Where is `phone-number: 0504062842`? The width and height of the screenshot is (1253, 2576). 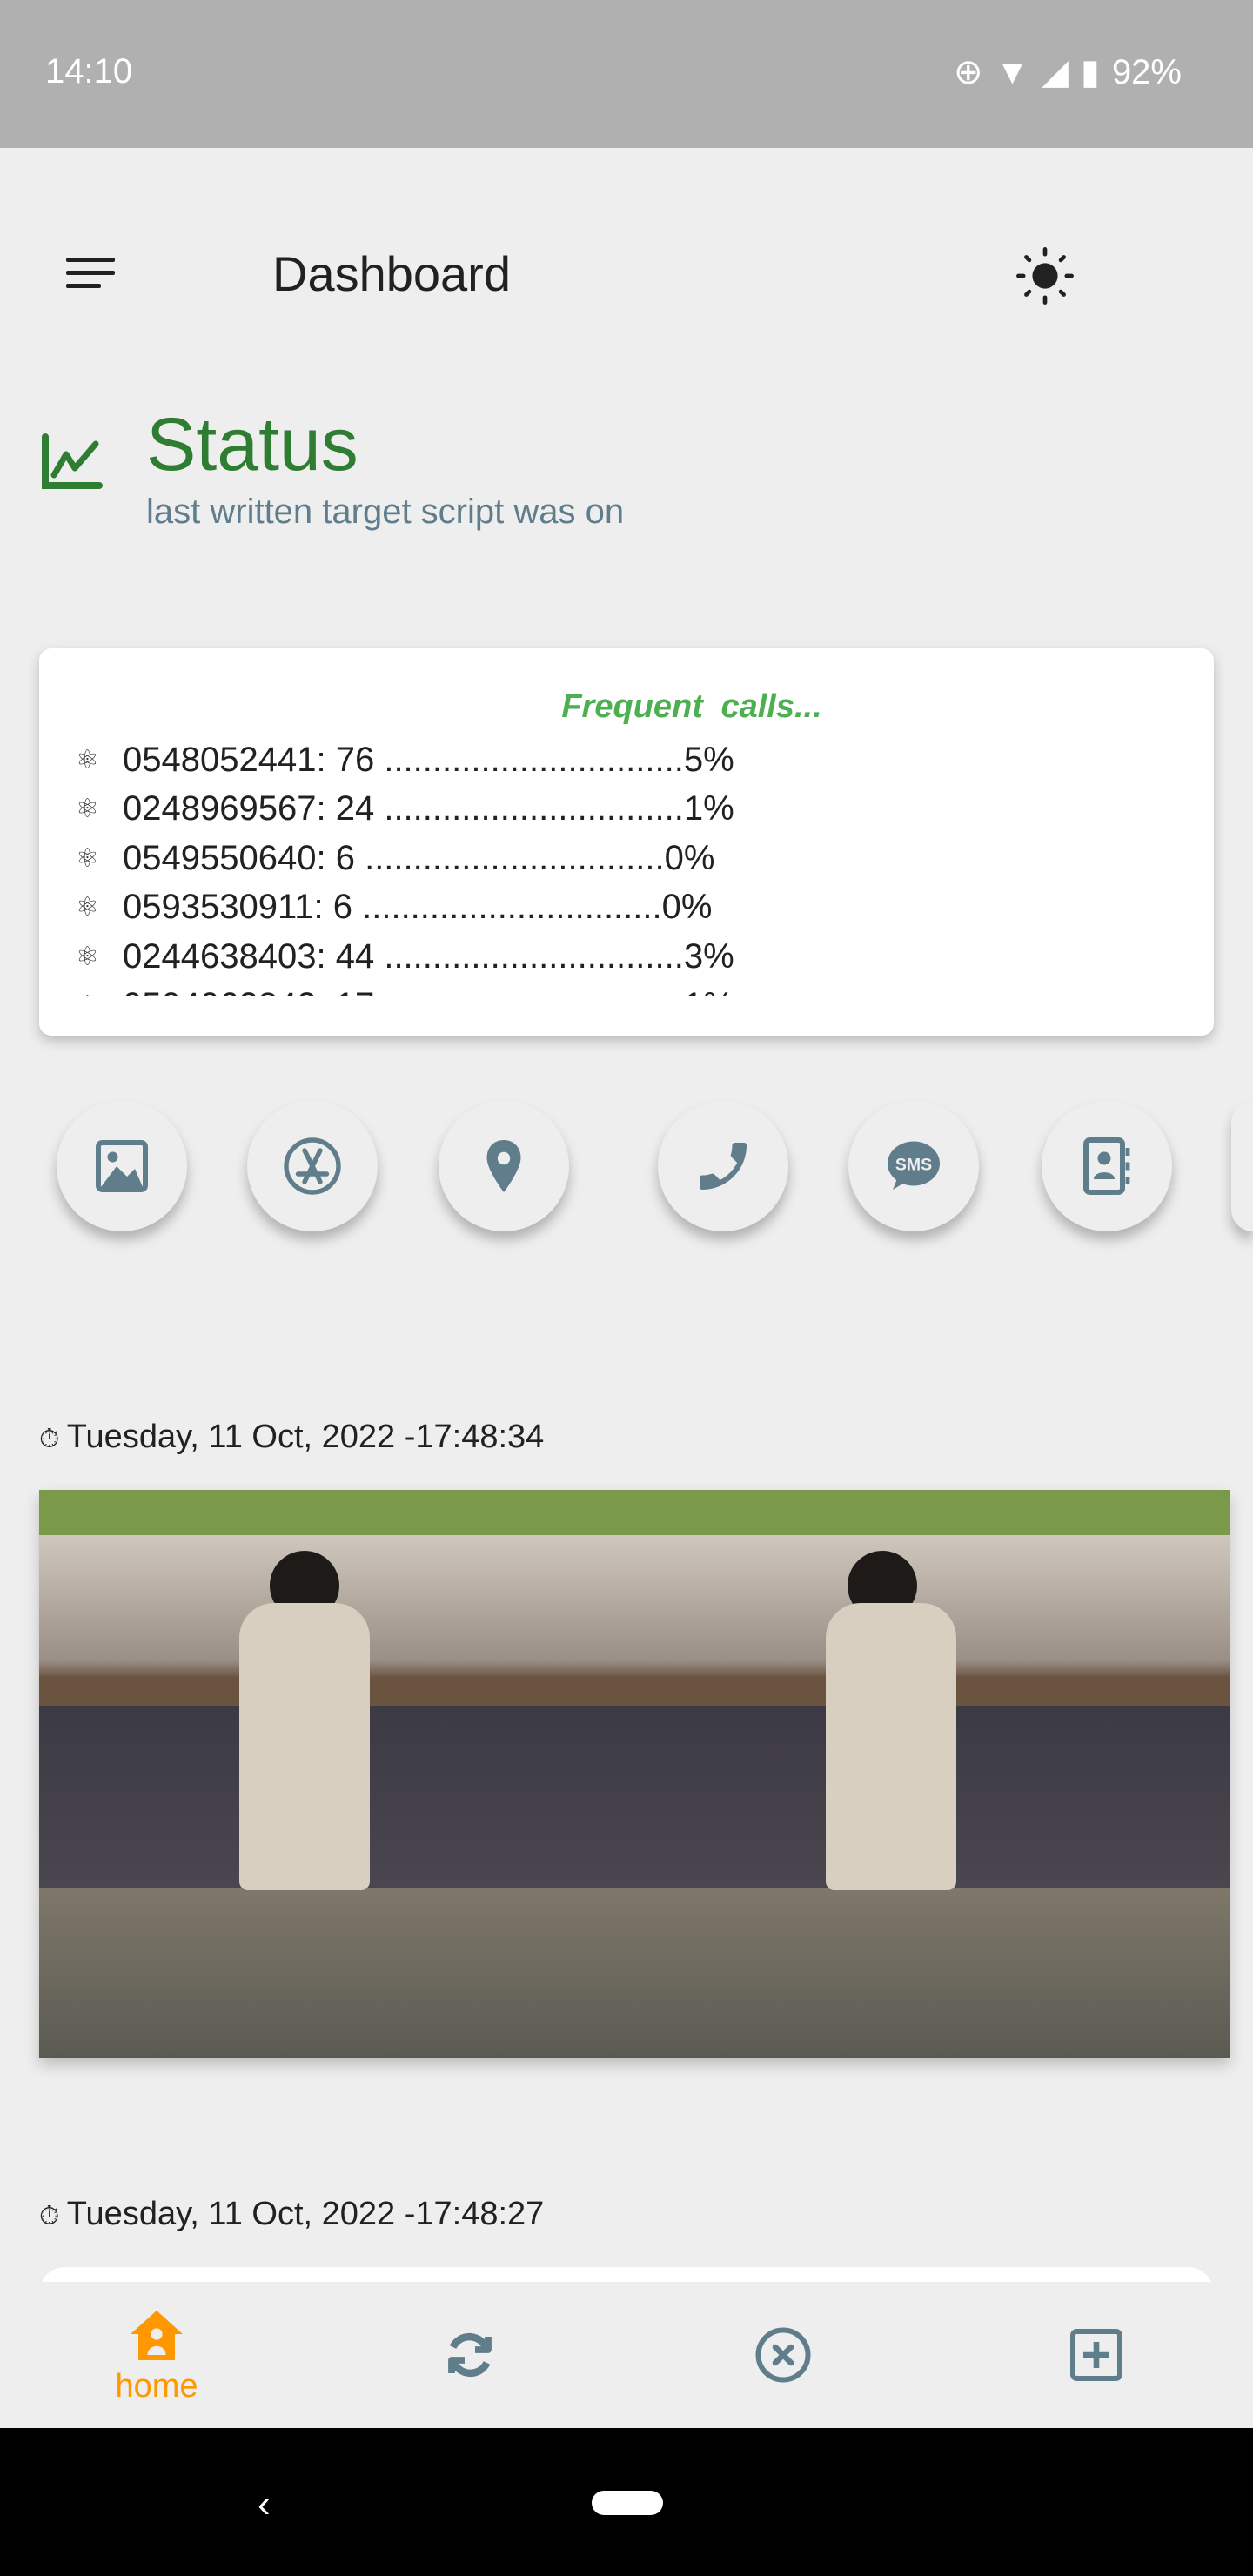
phone-number: 0504062842 is located at coordinates (219, 991).